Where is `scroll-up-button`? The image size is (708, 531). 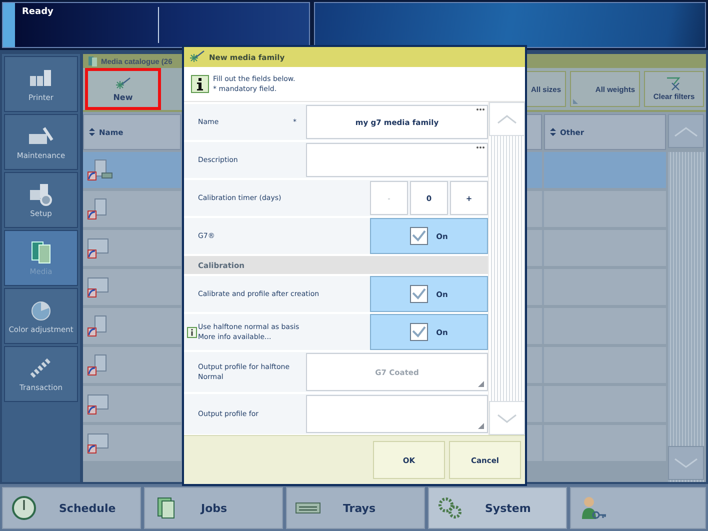
scroll-up-button is located at coordinates (686, 131).